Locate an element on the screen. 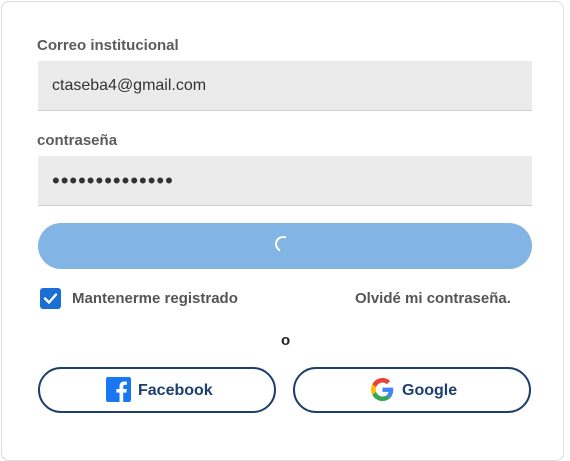 Image resolution: width=570 pixels, height=461 pixels. facebook-icon is located at coordinates (118, 389).